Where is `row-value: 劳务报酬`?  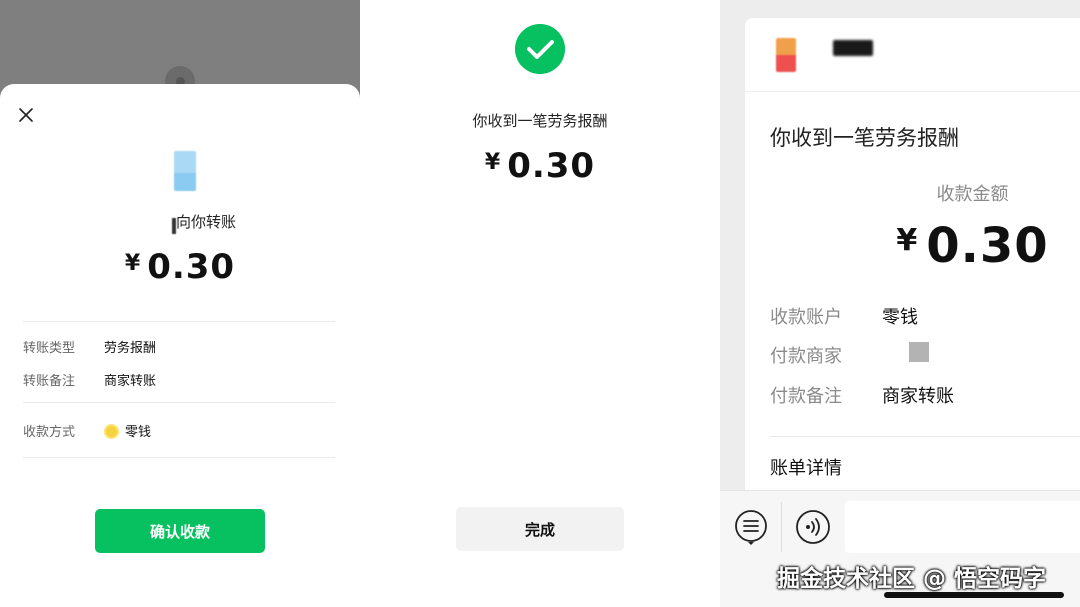 row-value: 劳务报酬 is located at coordinates (130, 348).